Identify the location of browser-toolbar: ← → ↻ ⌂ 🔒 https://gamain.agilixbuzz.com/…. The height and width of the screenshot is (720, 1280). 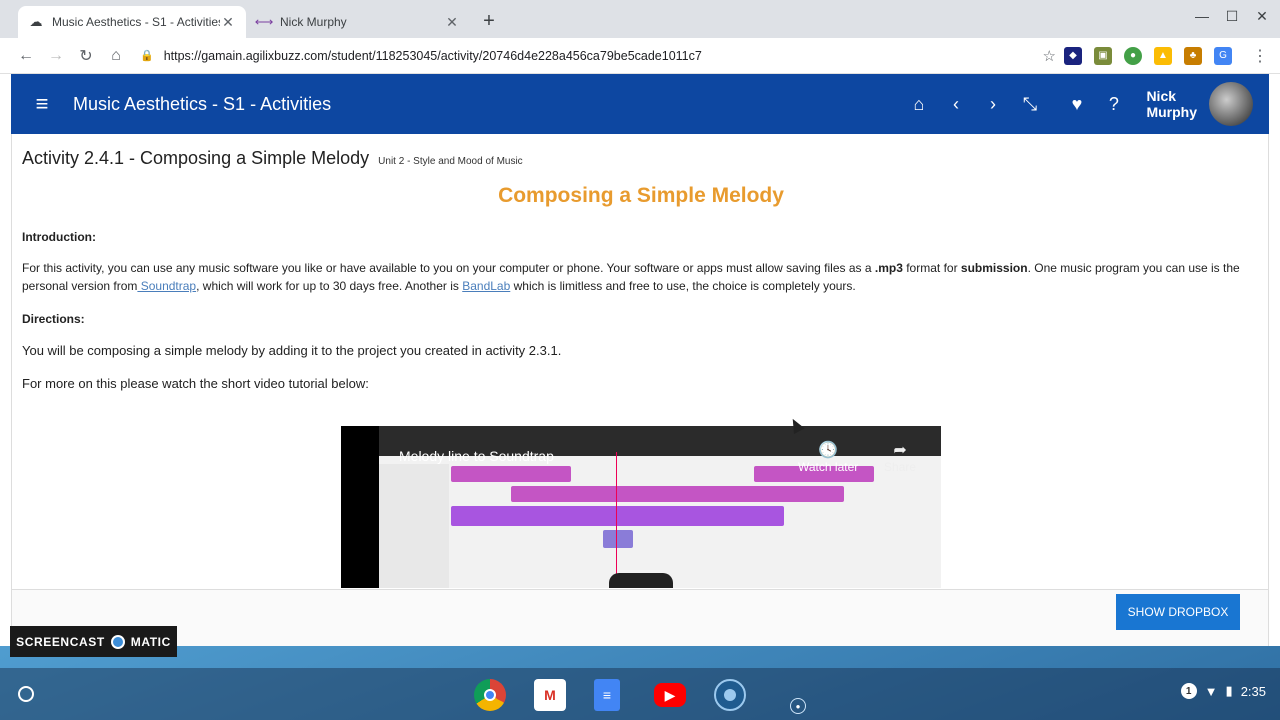
(640, 56).